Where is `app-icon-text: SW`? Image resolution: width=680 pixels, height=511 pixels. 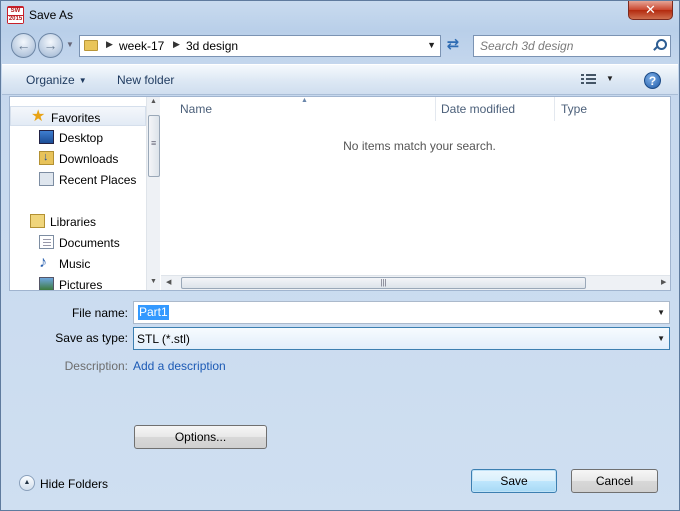
app-icon-text: SW is located at coordinates (15, 11).